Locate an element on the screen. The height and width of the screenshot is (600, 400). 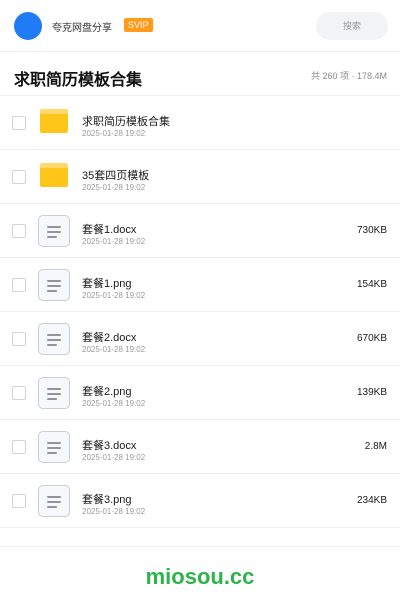
list-item: 套餐3.png 2025-01-28 19:02 234KB is located at coordinates (200, 501).